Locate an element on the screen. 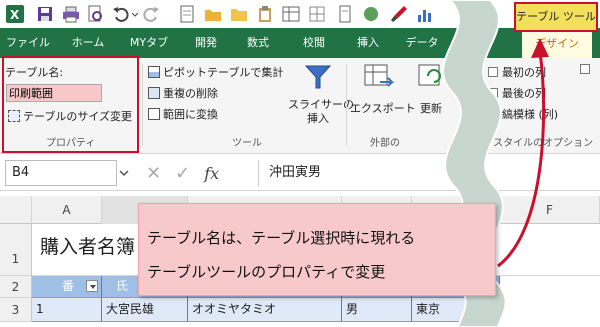 The image size is (600, 327). callout-line-1: テーブル名は、テーブル選択時に現れる is located at coordinates (281, 238).